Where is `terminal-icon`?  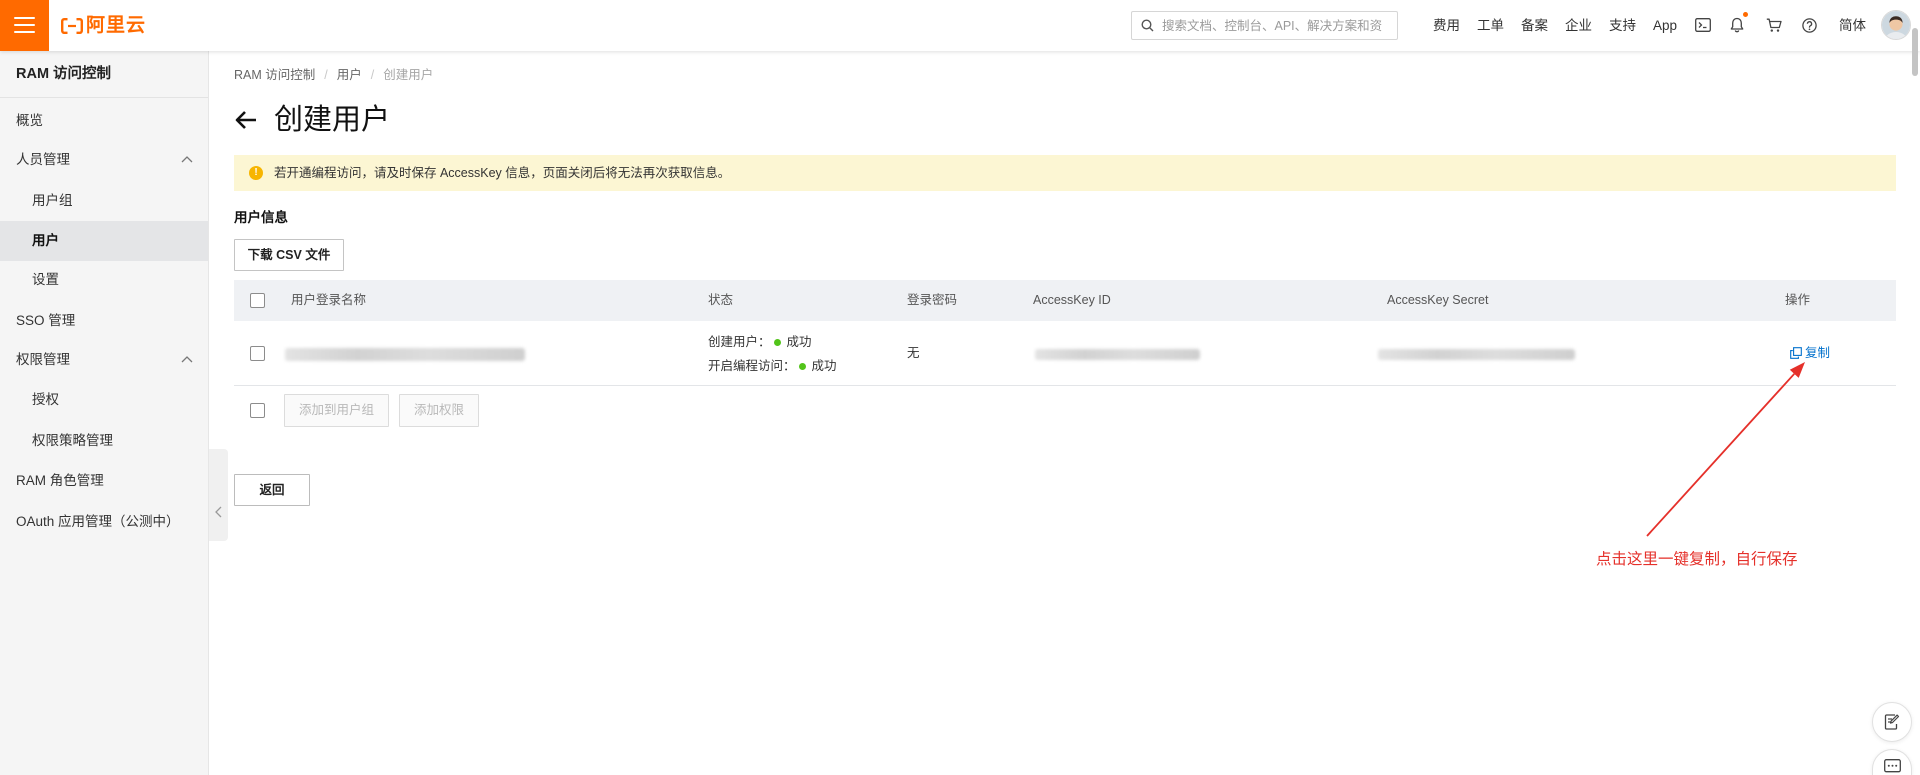
terminal-icon is located at coordinates (1703, 25).